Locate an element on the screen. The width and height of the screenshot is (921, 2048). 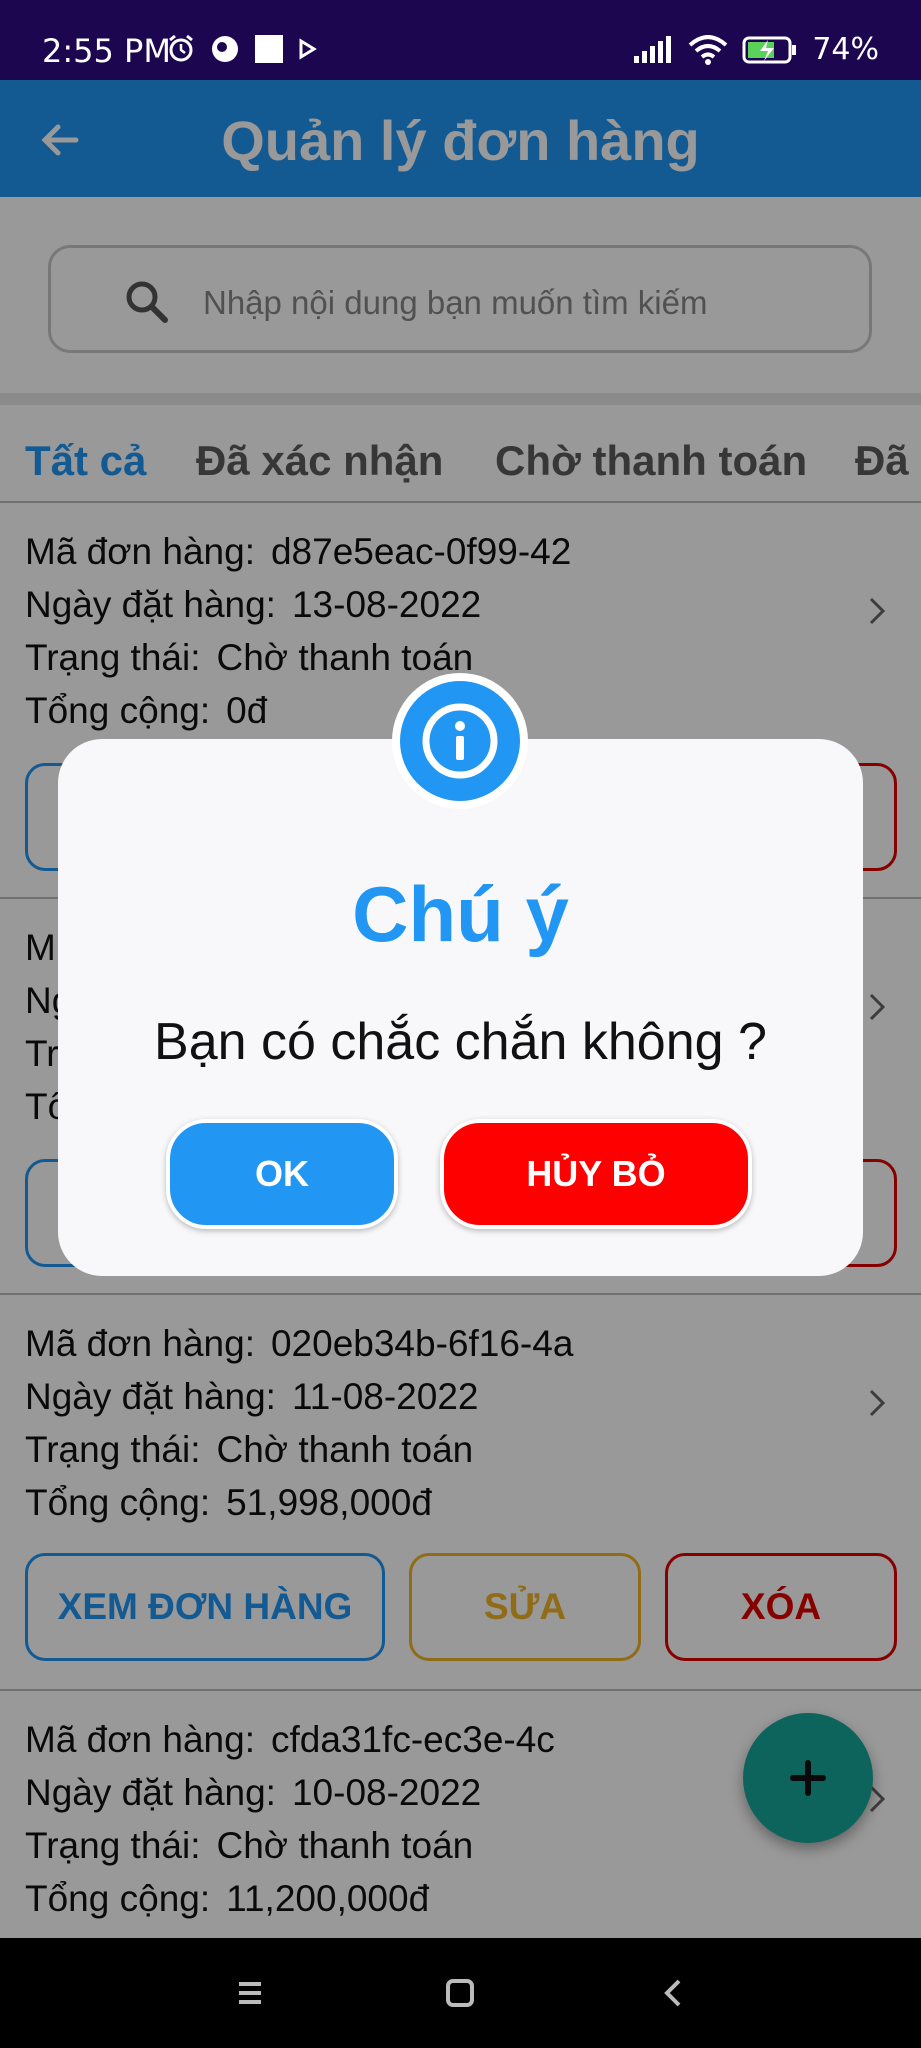
wifi-icon is located at coordinates (708, 49).